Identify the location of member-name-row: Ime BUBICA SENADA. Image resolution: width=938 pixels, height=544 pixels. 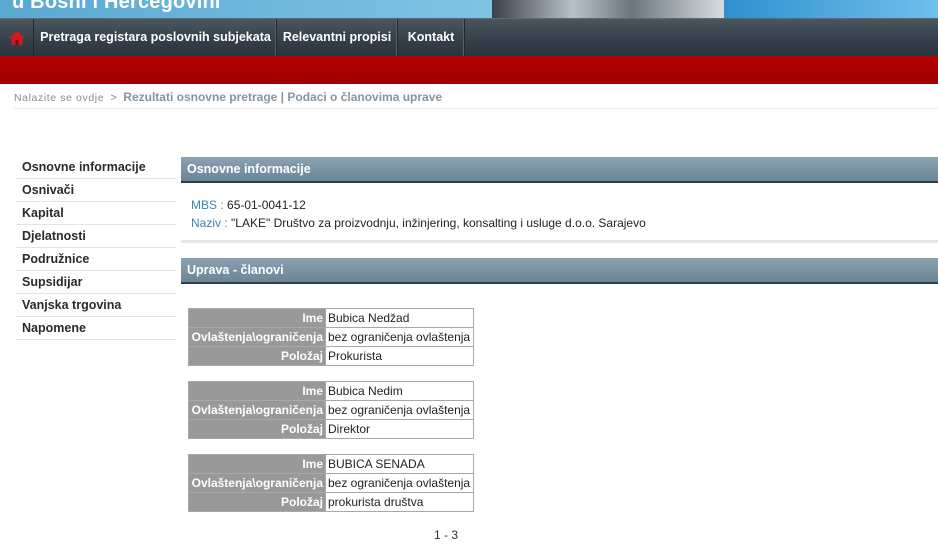
(331, 464).